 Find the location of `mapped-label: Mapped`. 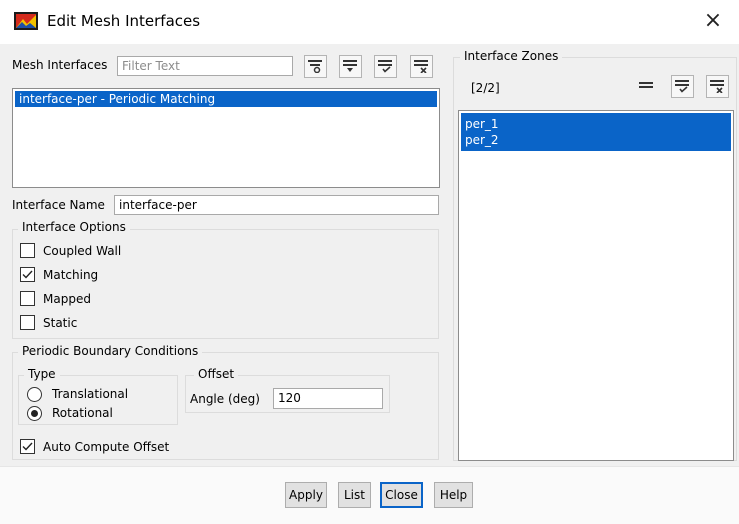

mapped-label: Mapped is located at coordinates (67, 299).